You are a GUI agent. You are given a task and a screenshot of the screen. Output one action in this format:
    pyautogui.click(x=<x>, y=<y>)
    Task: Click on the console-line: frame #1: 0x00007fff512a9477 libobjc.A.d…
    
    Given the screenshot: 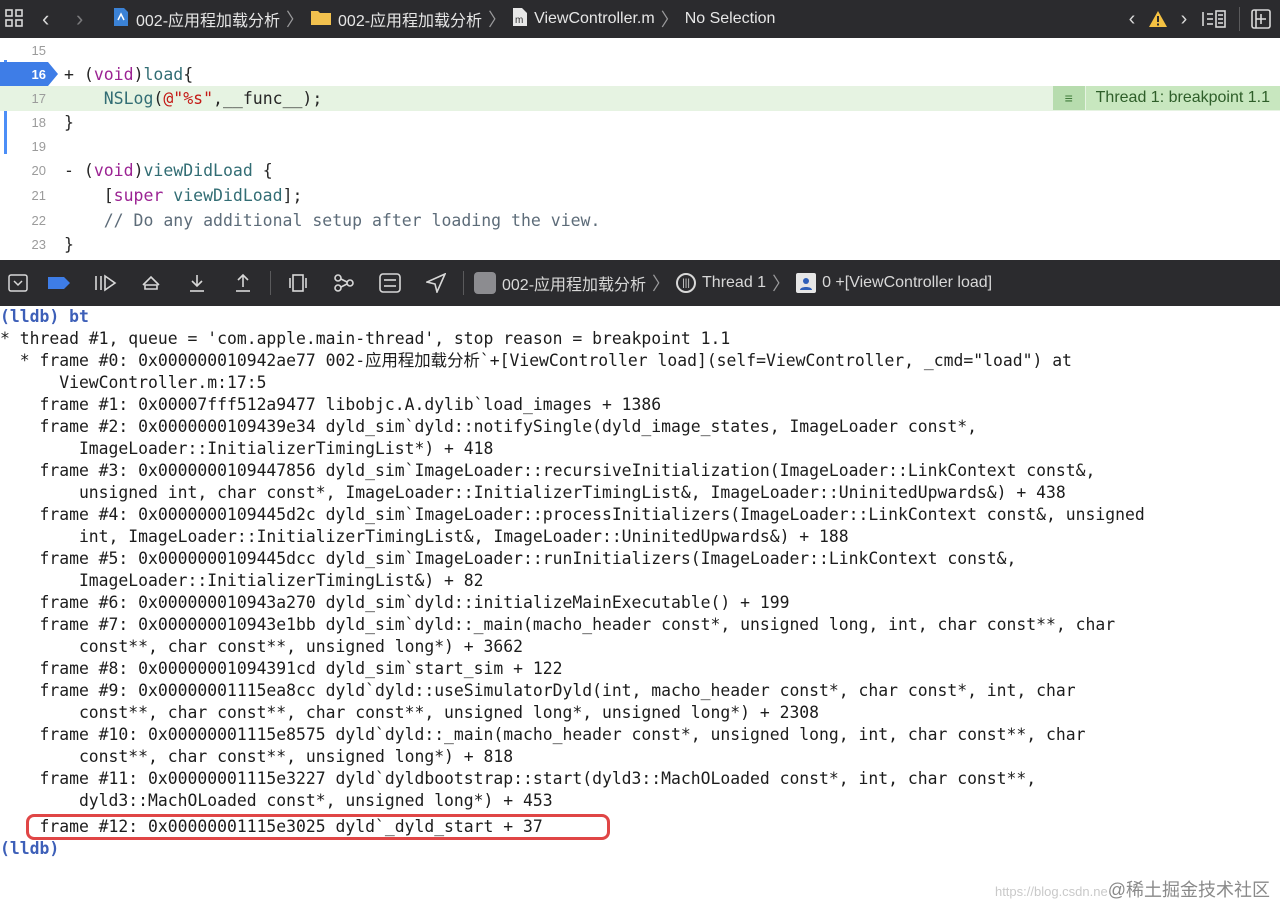 What is the action you would take?
    pyautogui.click(x=331, y=404)
    